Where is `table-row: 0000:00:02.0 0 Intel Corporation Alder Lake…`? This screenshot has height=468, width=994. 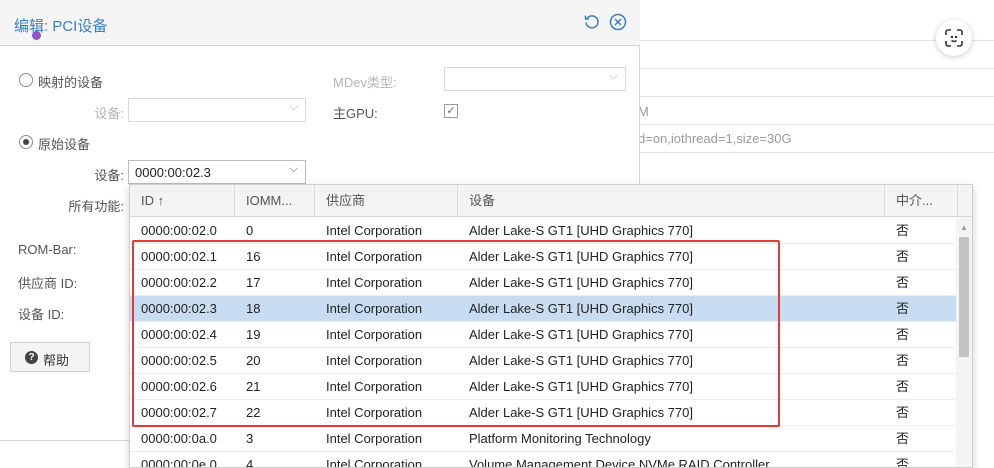
table-row: 0000:00:02.0 0 Intel Corporation Alder Lake… is located at coordinates (544, 231).